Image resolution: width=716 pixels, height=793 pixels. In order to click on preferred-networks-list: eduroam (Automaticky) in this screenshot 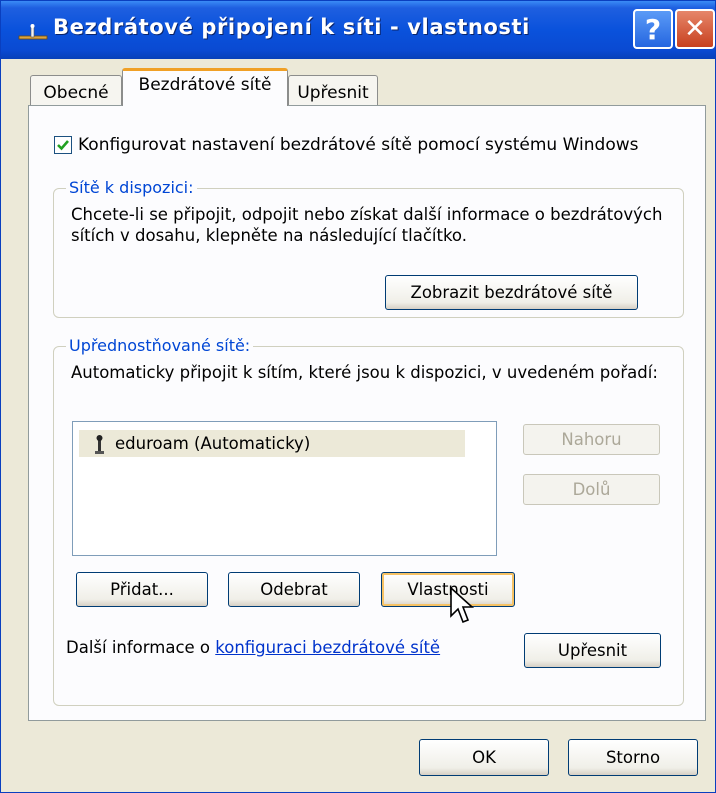, I will do `click(284, 488)`.